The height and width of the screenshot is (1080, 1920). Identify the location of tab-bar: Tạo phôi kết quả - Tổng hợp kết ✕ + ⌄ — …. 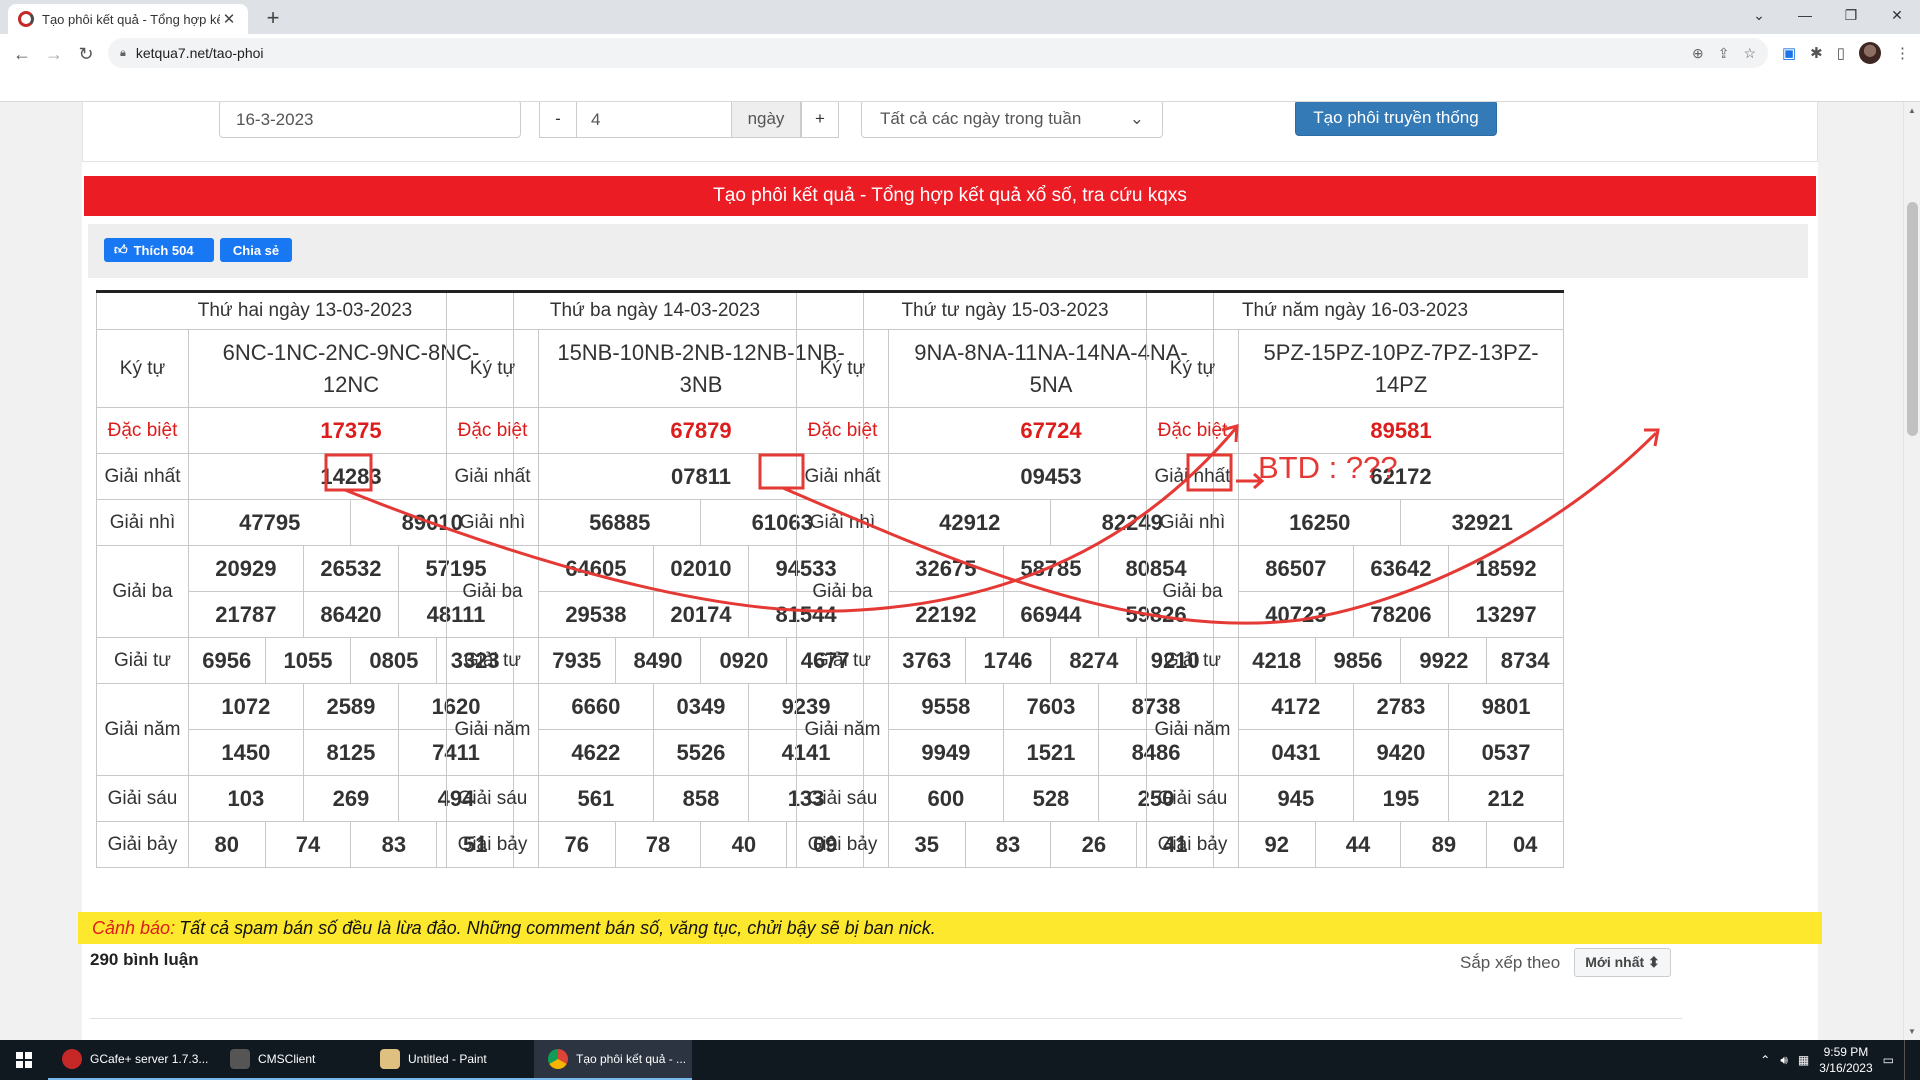
(960, 17).